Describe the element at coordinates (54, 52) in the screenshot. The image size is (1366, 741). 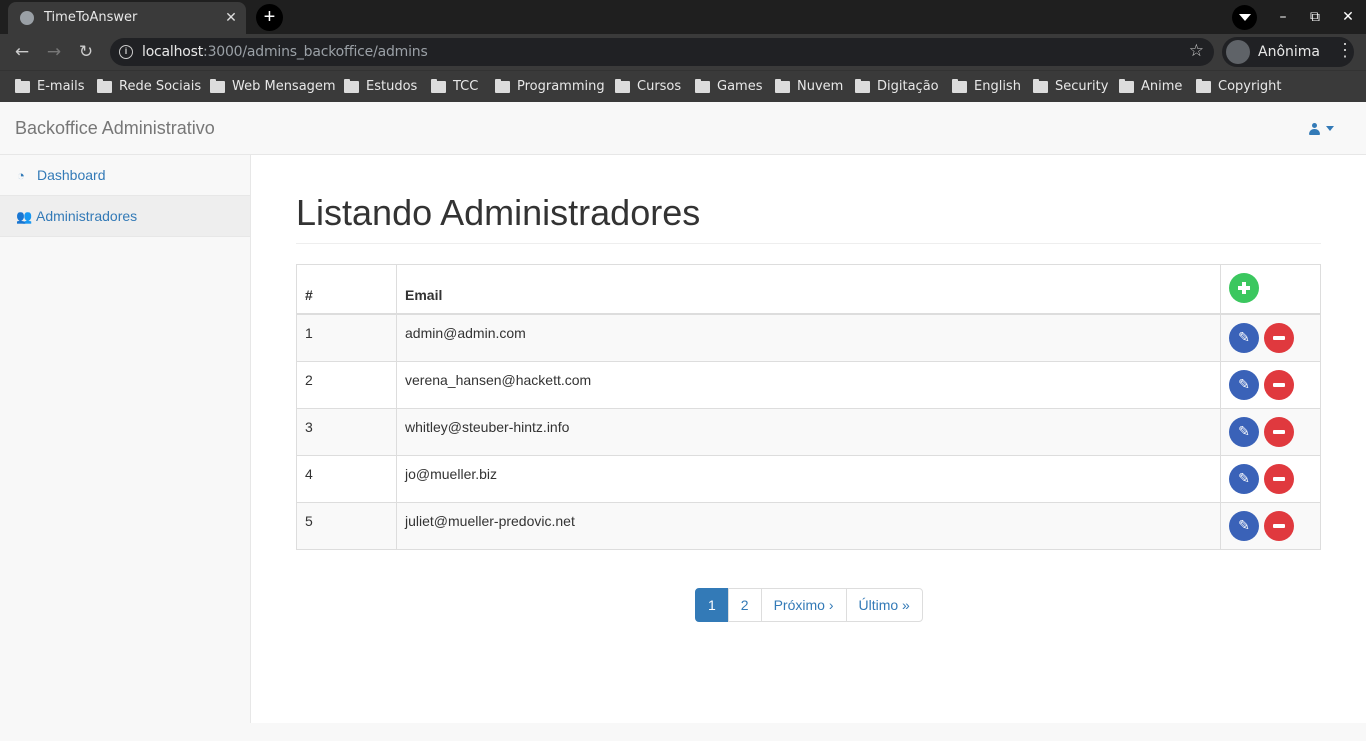
I see `forward-icon: →` at that location.